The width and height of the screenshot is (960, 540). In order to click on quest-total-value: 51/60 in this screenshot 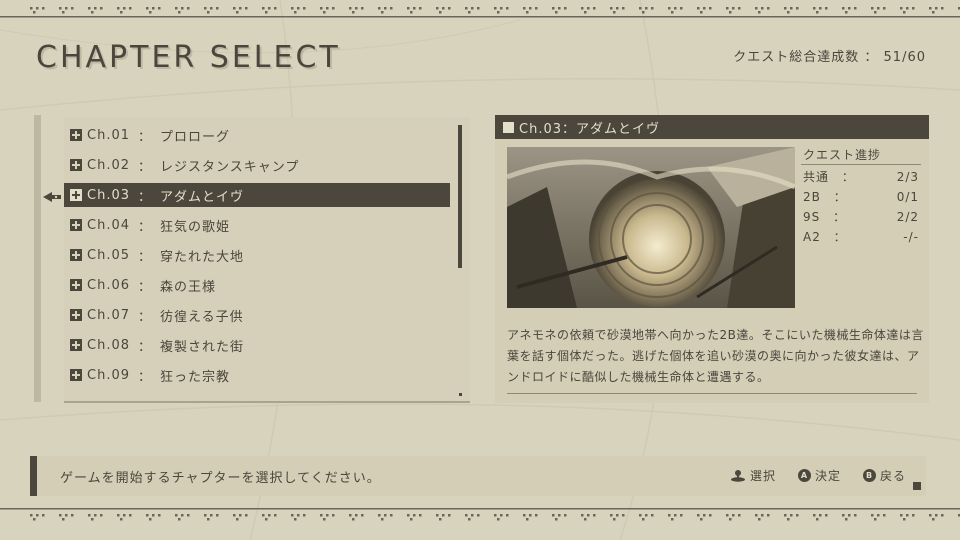, I will do `click(904, 57)`.